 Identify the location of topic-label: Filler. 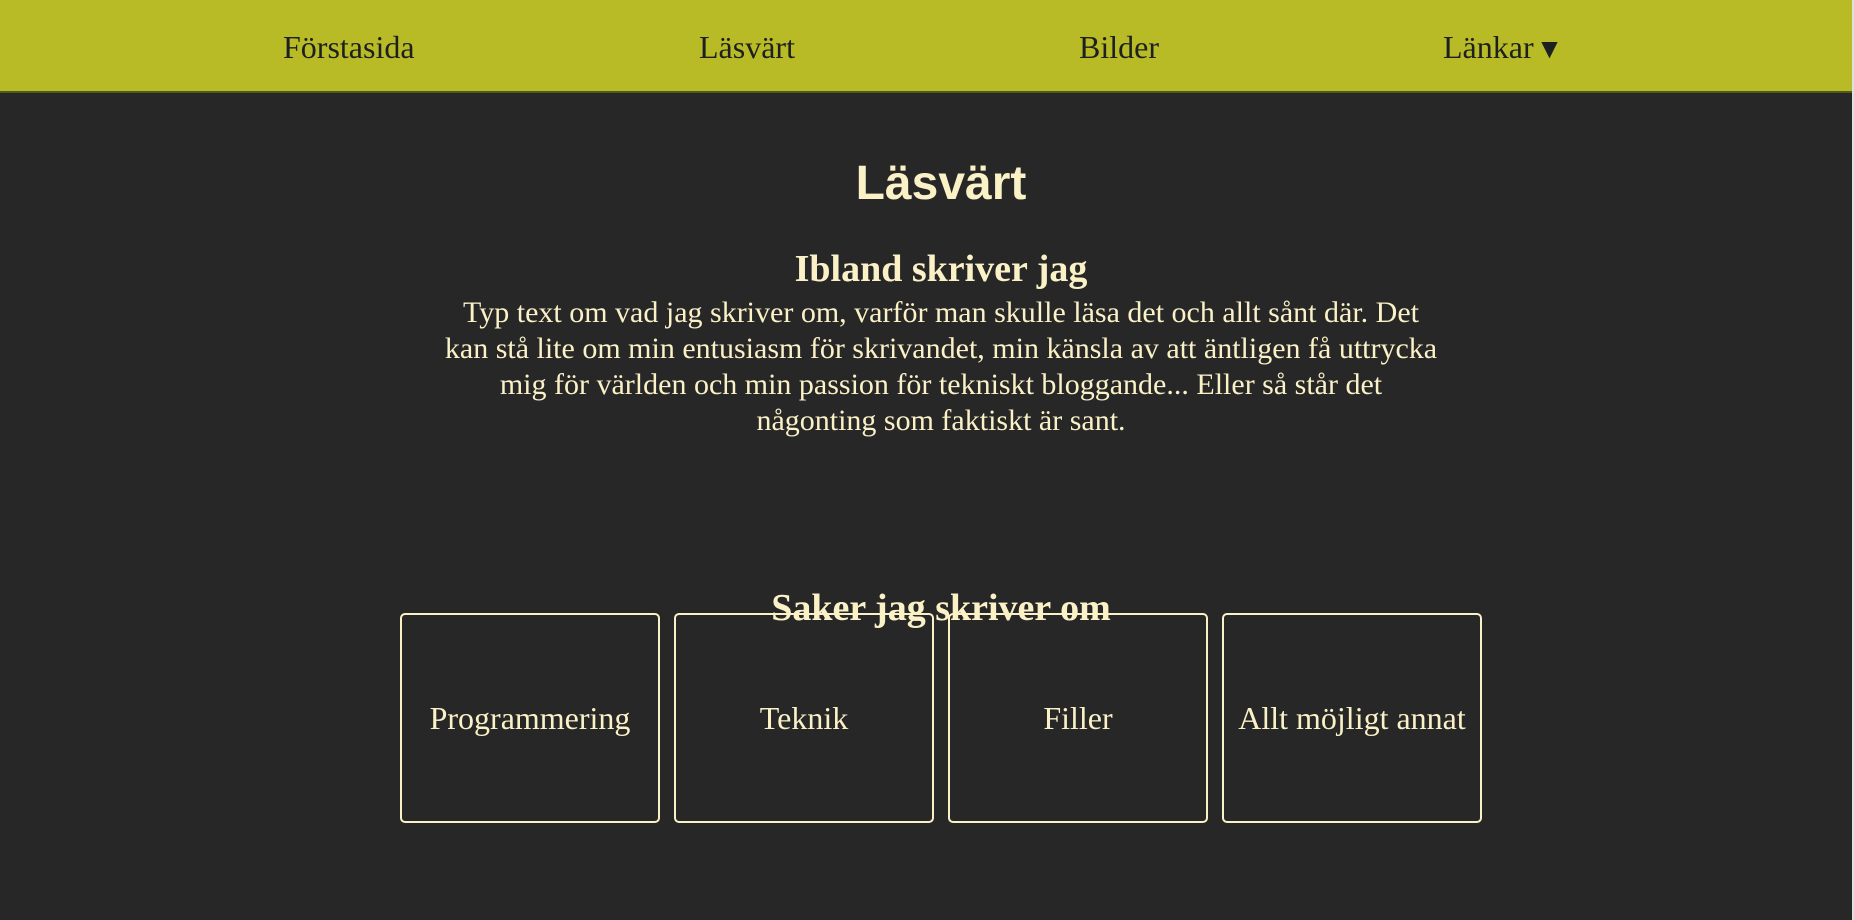
(1078, 717).